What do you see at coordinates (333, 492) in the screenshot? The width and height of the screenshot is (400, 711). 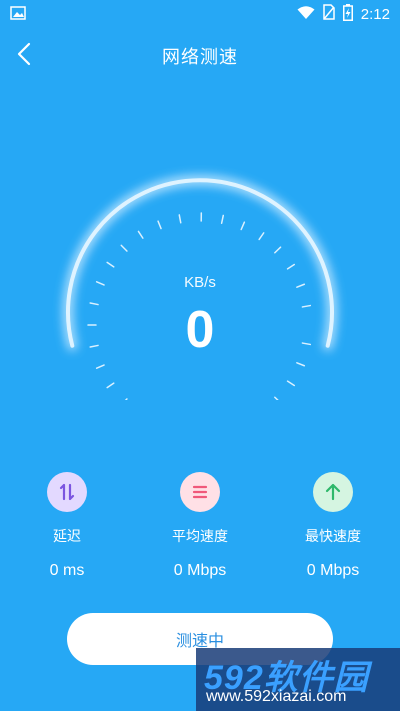 I see `arrow-up-icon` at bounding box center [333, 492].